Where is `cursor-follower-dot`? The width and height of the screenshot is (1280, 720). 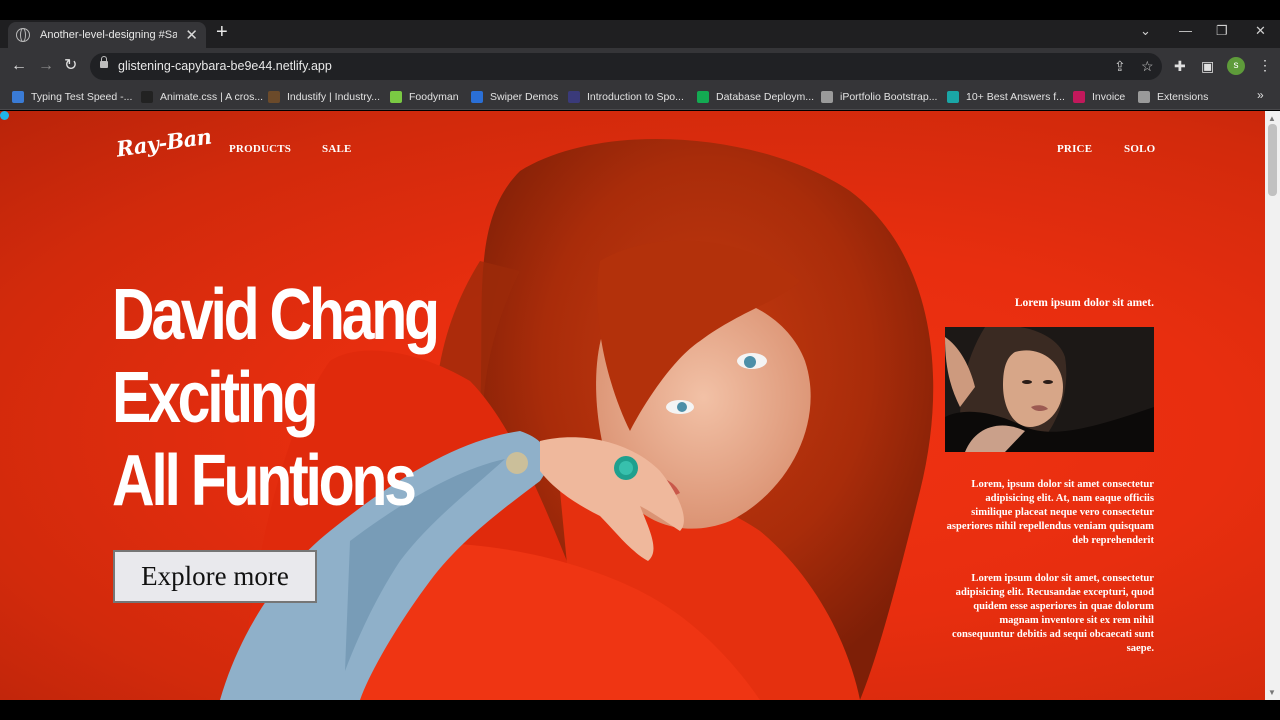 cursor-follower-dot is located at coordinates (4, 115).